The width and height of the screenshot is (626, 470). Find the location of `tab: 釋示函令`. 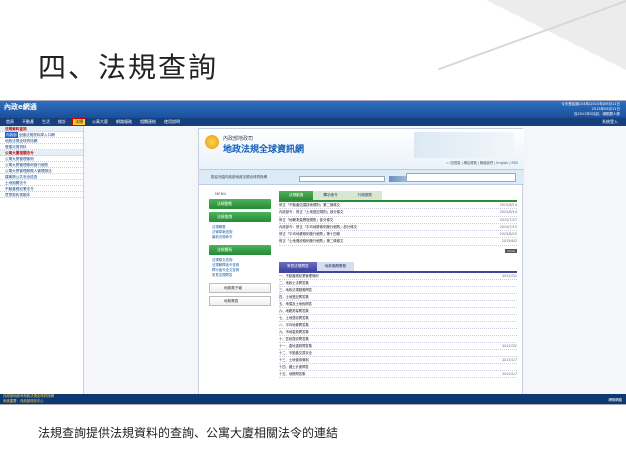

tab: 釋示函令 is located at coordinates (330, 195).